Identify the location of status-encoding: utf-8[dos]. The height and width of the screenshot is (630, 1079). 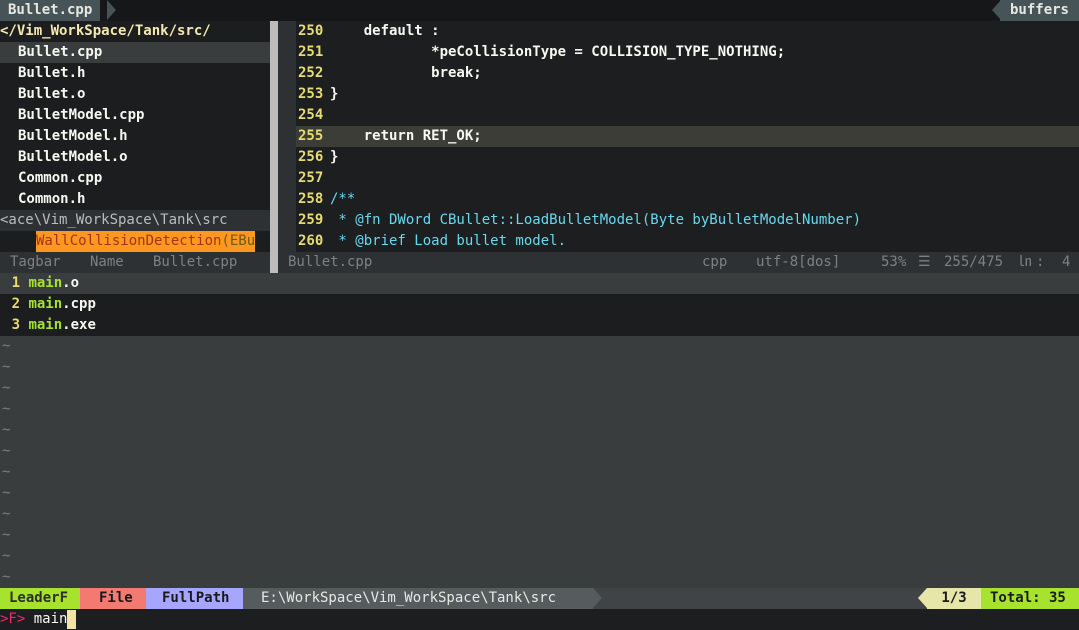
(798, 262).